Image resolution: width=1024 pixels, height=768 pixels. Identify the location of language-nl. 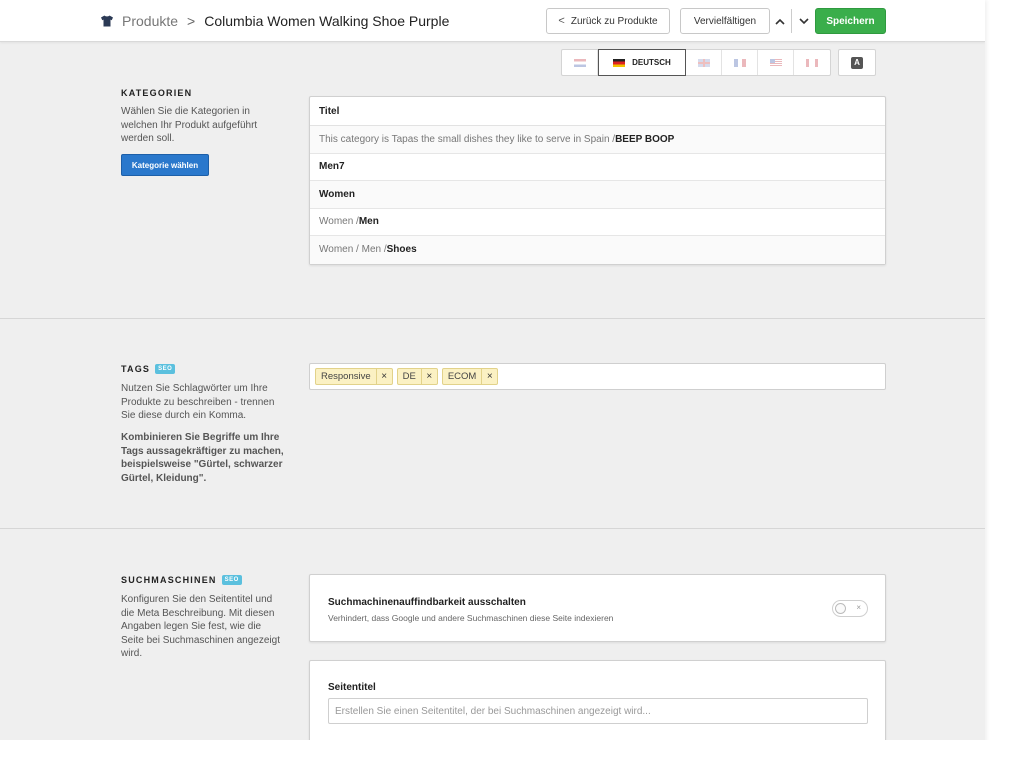
(580, 62).